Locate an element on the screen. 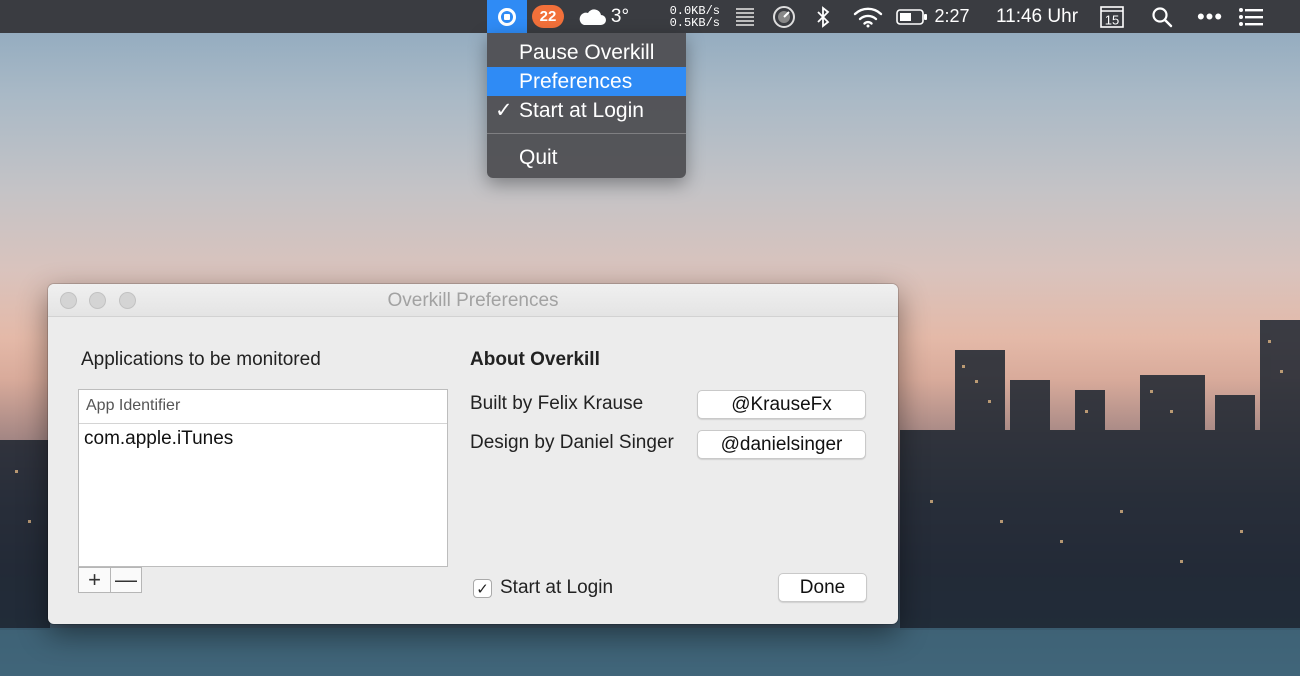 The height and width of the screenshot is (676, 1300). menu-item-label: Preferences is located at coordinates (576, 81).